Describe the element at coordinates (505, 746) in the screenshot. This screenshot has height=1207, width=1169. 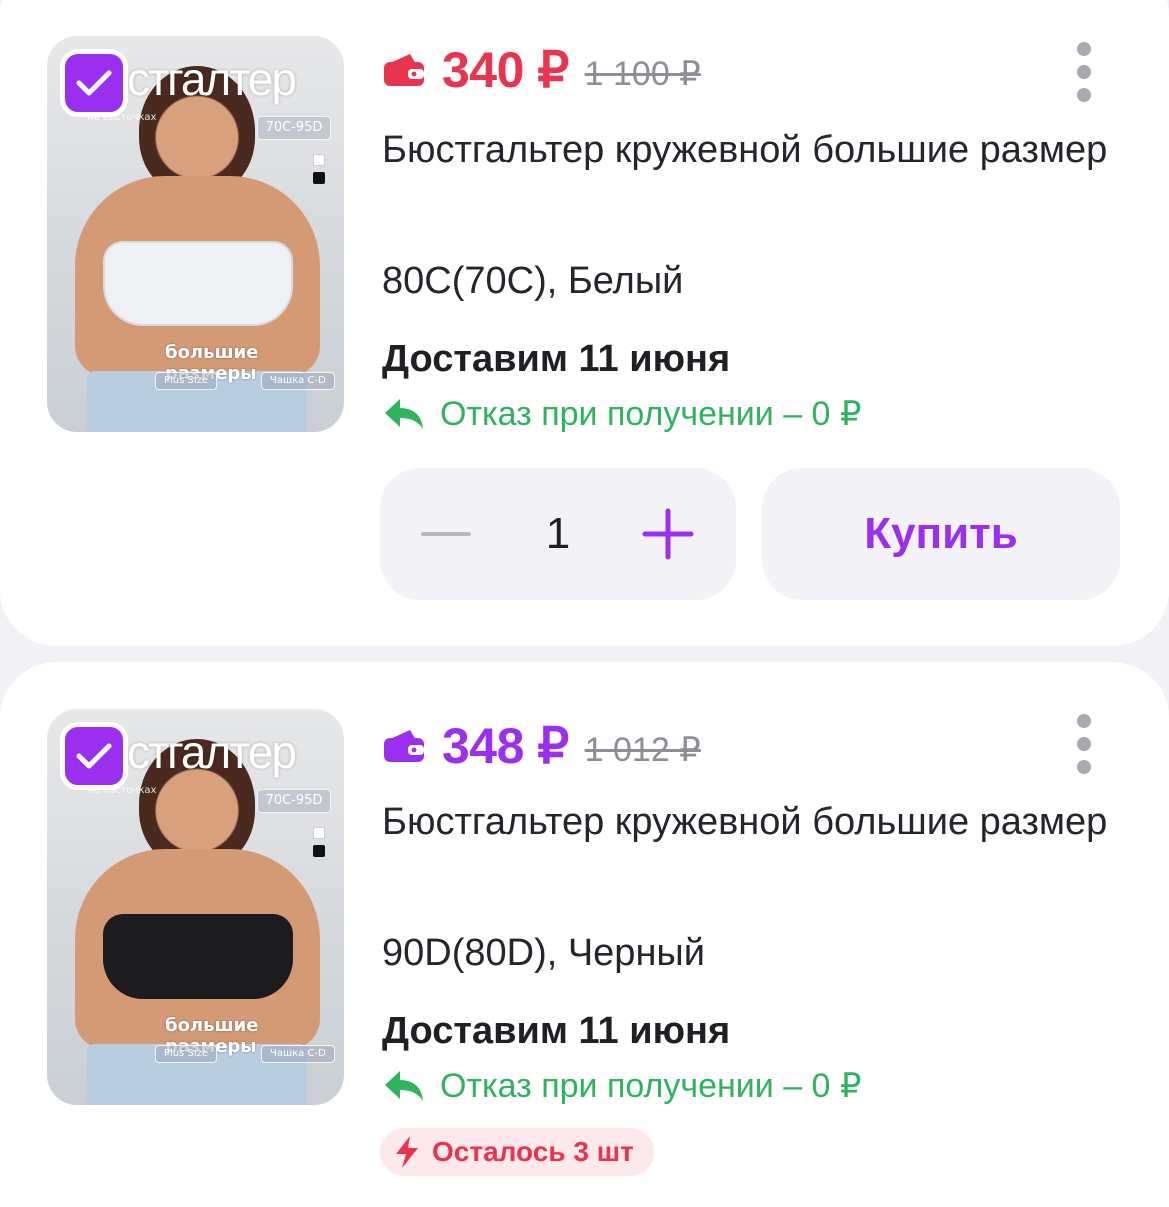
I see `current-price: 348 ₽` at that location.